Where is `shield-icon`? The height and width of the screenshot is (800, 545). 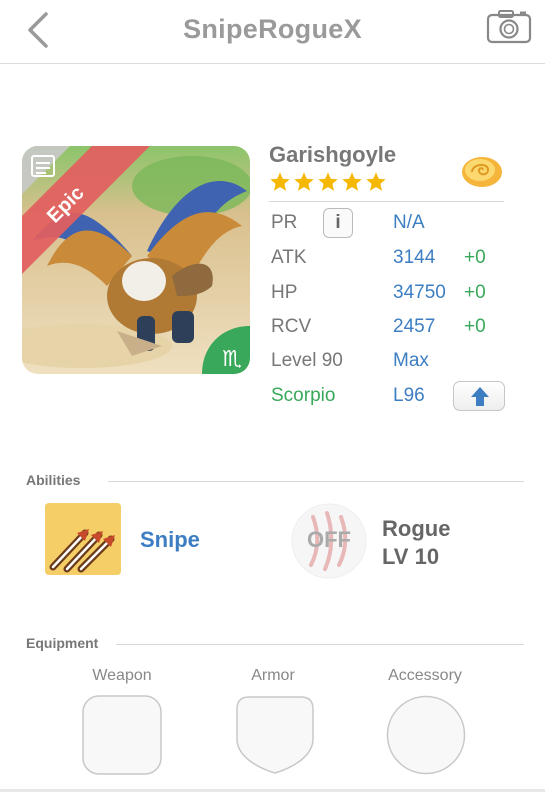 shield-icon is located at coordinates (275, 735).